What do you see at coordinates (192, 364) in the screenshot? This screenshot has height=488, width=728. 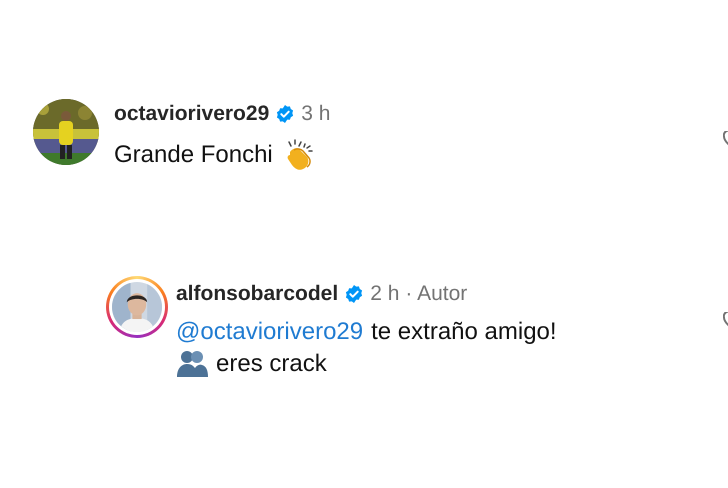 I see `people-hugging-icon` at bounding box center [192, 364].